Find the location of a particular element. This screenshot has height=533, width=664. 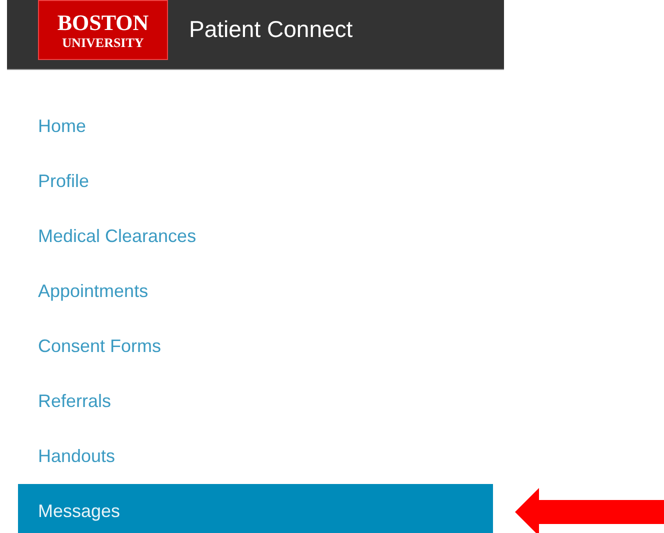

app-title: Patient Connect is located at coordinates (271, 29).